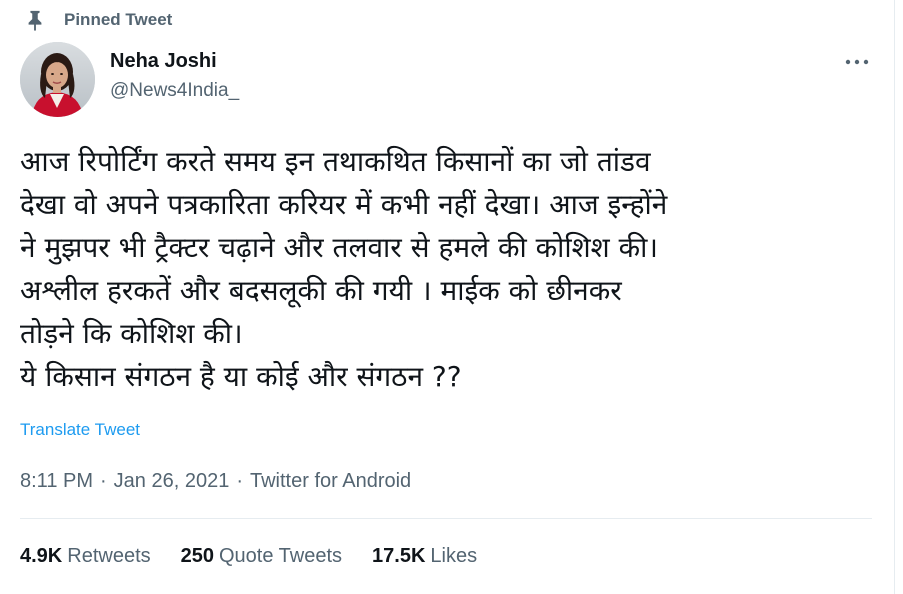 Image resolution: width=903 pixels, height=594 pixels. Describe the element at coordinates (163, 61) in the screenshot. I see `author-name: Neha Joshi` at that location.